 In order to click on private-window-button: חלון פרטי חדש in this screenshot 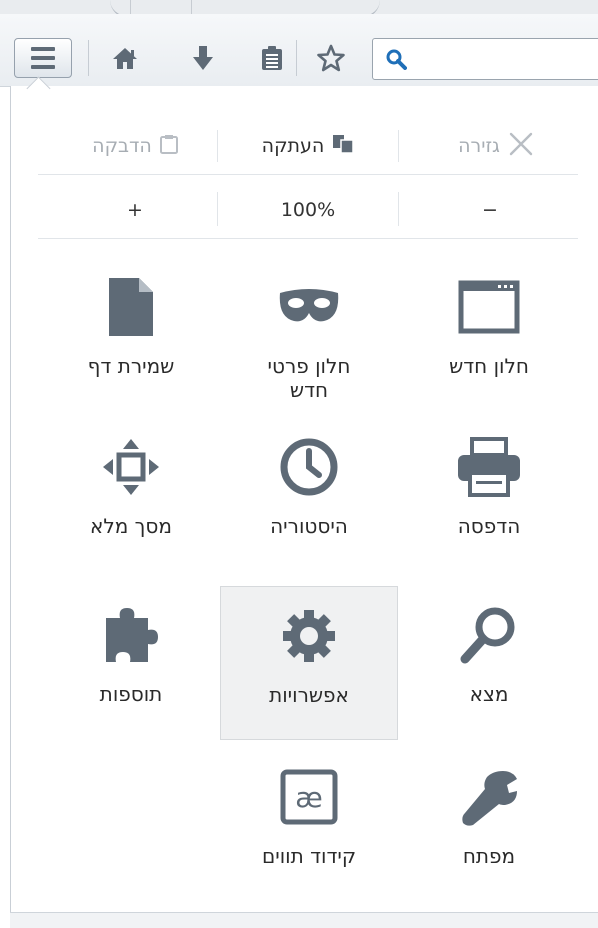, I will do `click(309, 338)`.